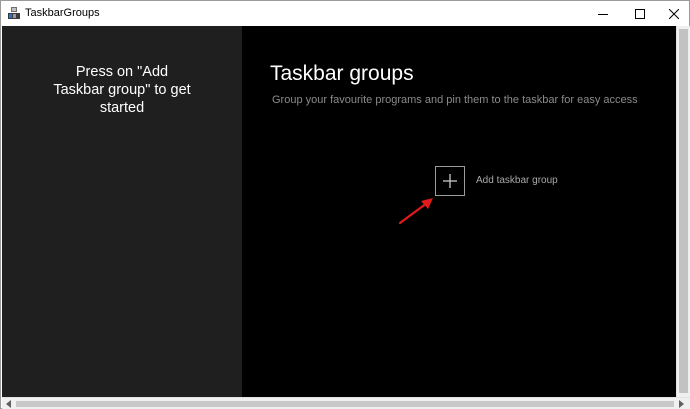  I want to click on arrow-icon, so click(415, 211).